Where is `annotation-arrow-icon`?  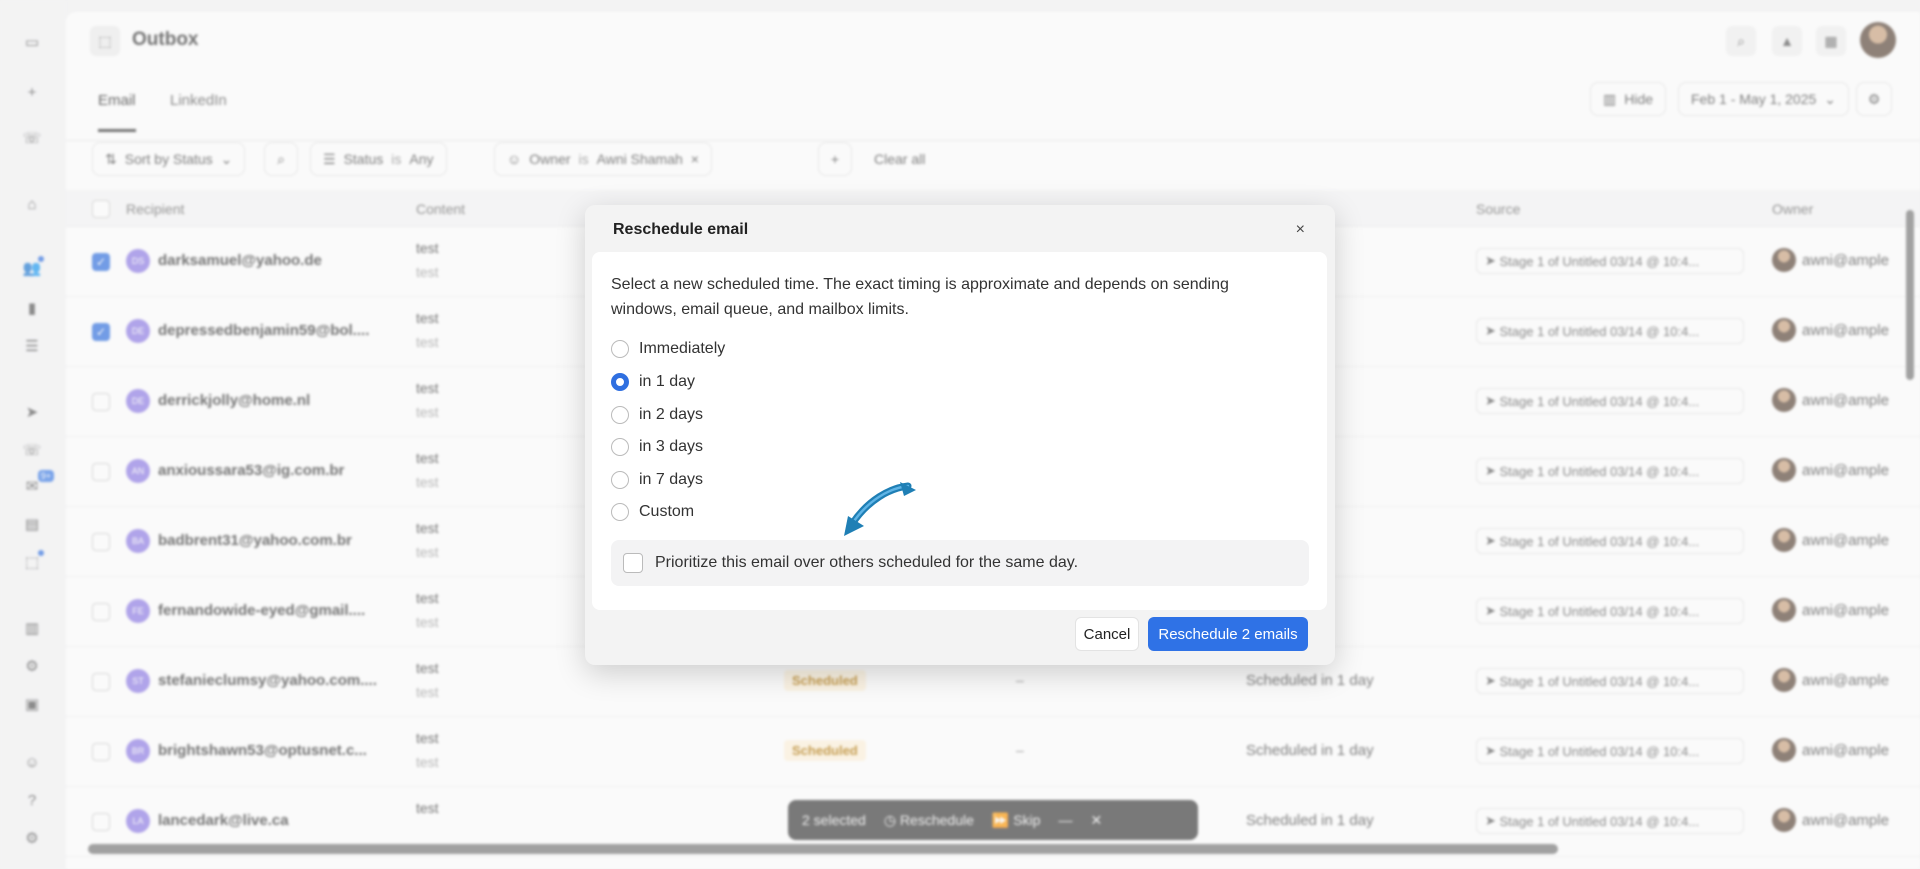
annotation-arrow-icon is located at coordinates (880, 509).